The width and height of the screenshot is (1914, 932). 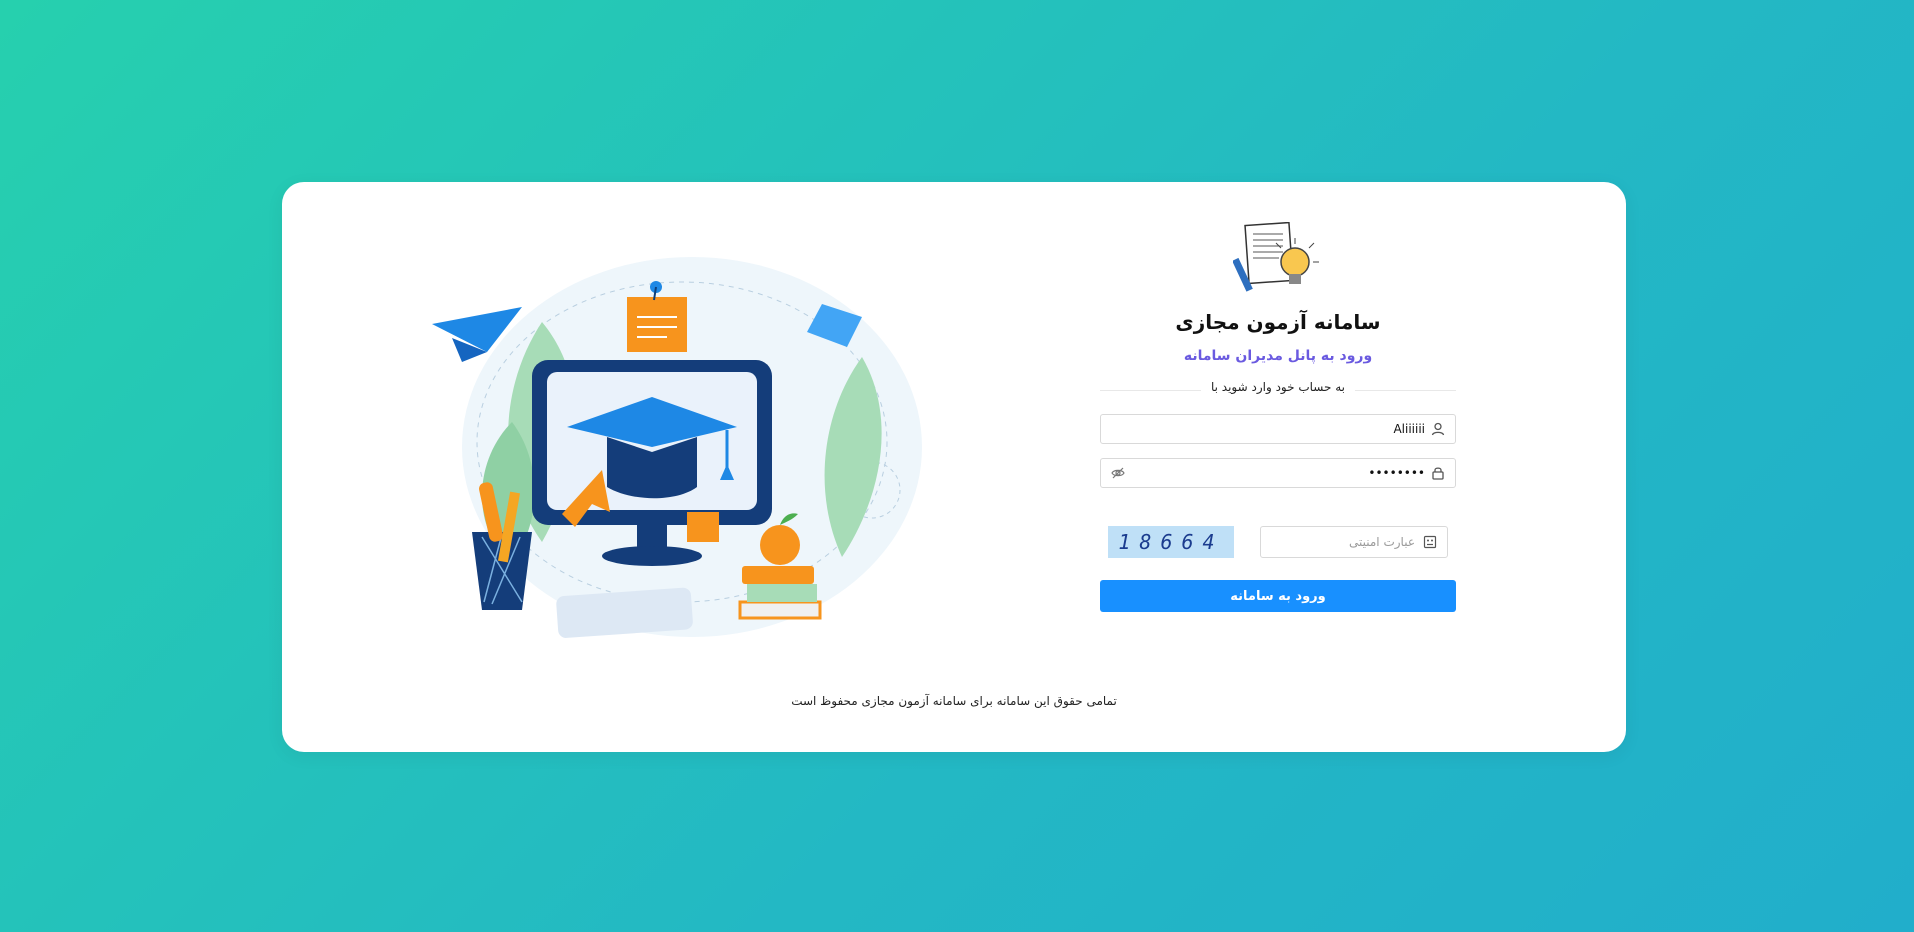 What do you see at coordinates (1278, 387) in the screenshot?
I see `divider-text: به حساب خود وارد شوید با` at bounding box center [1278, 387].